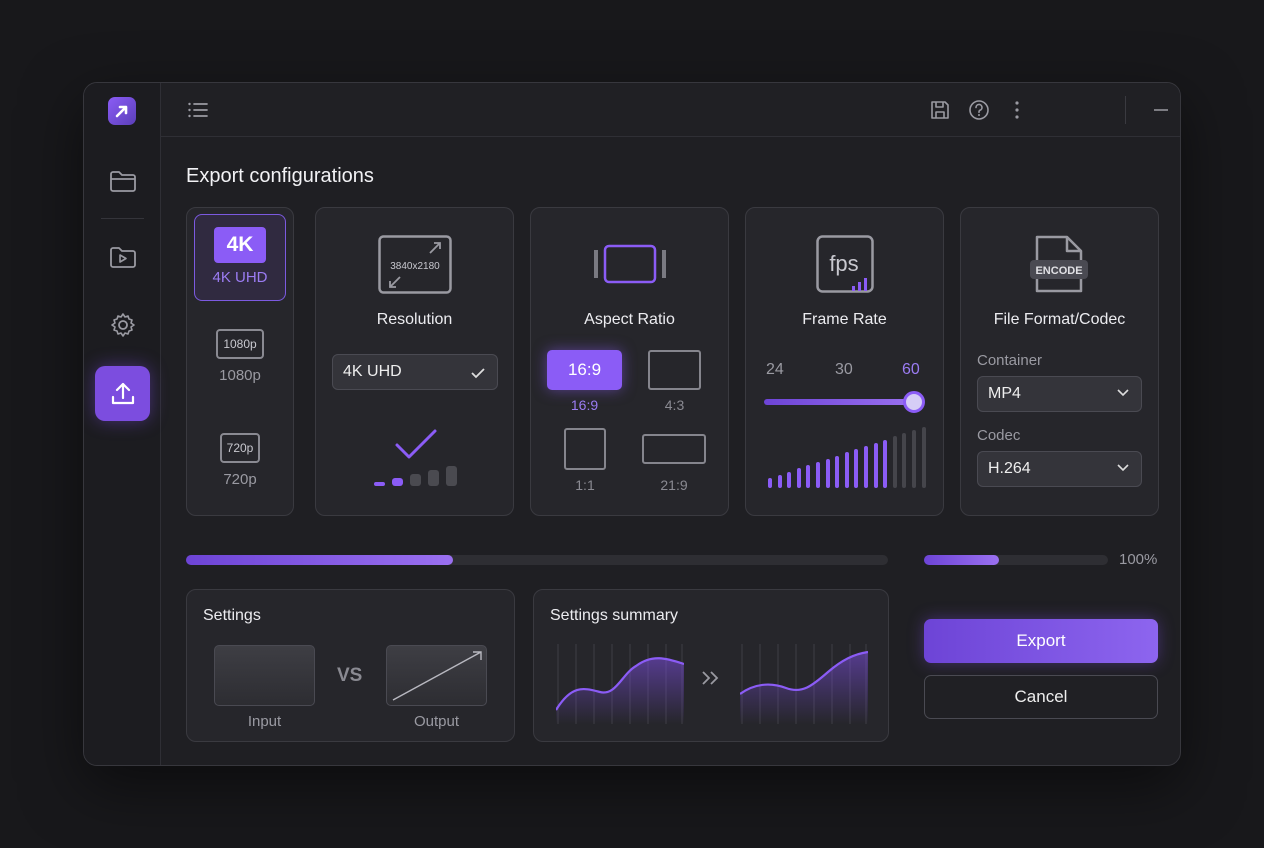 This screenshot has width=1264, height=848. What do you see at coordinates (1138, 559) in the screenshot?
I see `progress-percent: 100%` at bounding box center [1138, 559].